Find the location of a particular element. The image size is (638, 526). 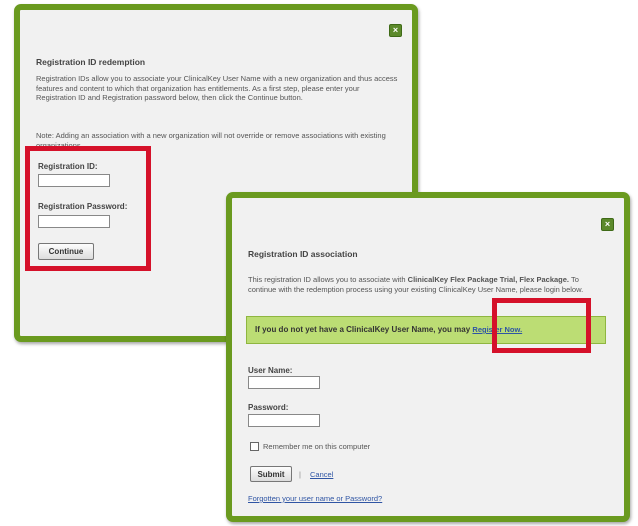

highlight-box-fields is located at coordinates (88, 208).